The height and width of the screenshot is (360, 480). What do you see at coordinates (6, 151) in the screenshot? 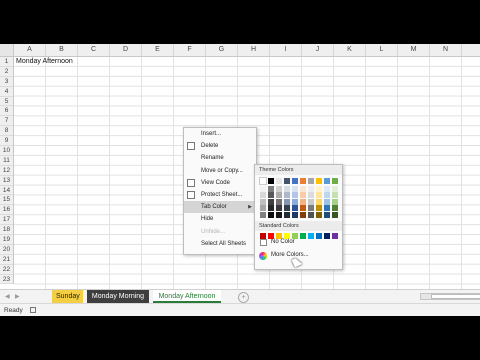
I see `row-header-10: 10` at bounding box center [6, 151].